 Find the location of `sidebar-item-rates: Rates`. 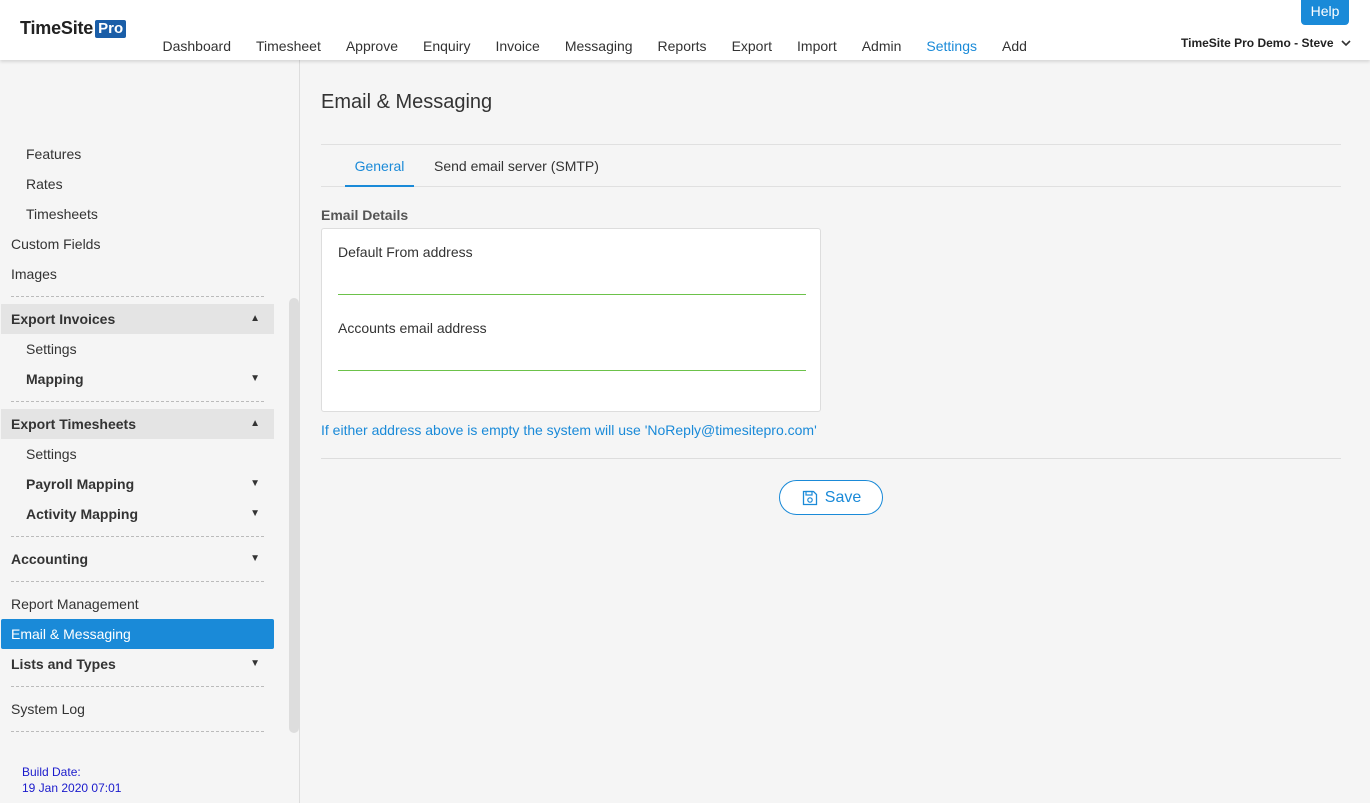

sidebar-item-rates: Rates is located at coordinates (137, 184).